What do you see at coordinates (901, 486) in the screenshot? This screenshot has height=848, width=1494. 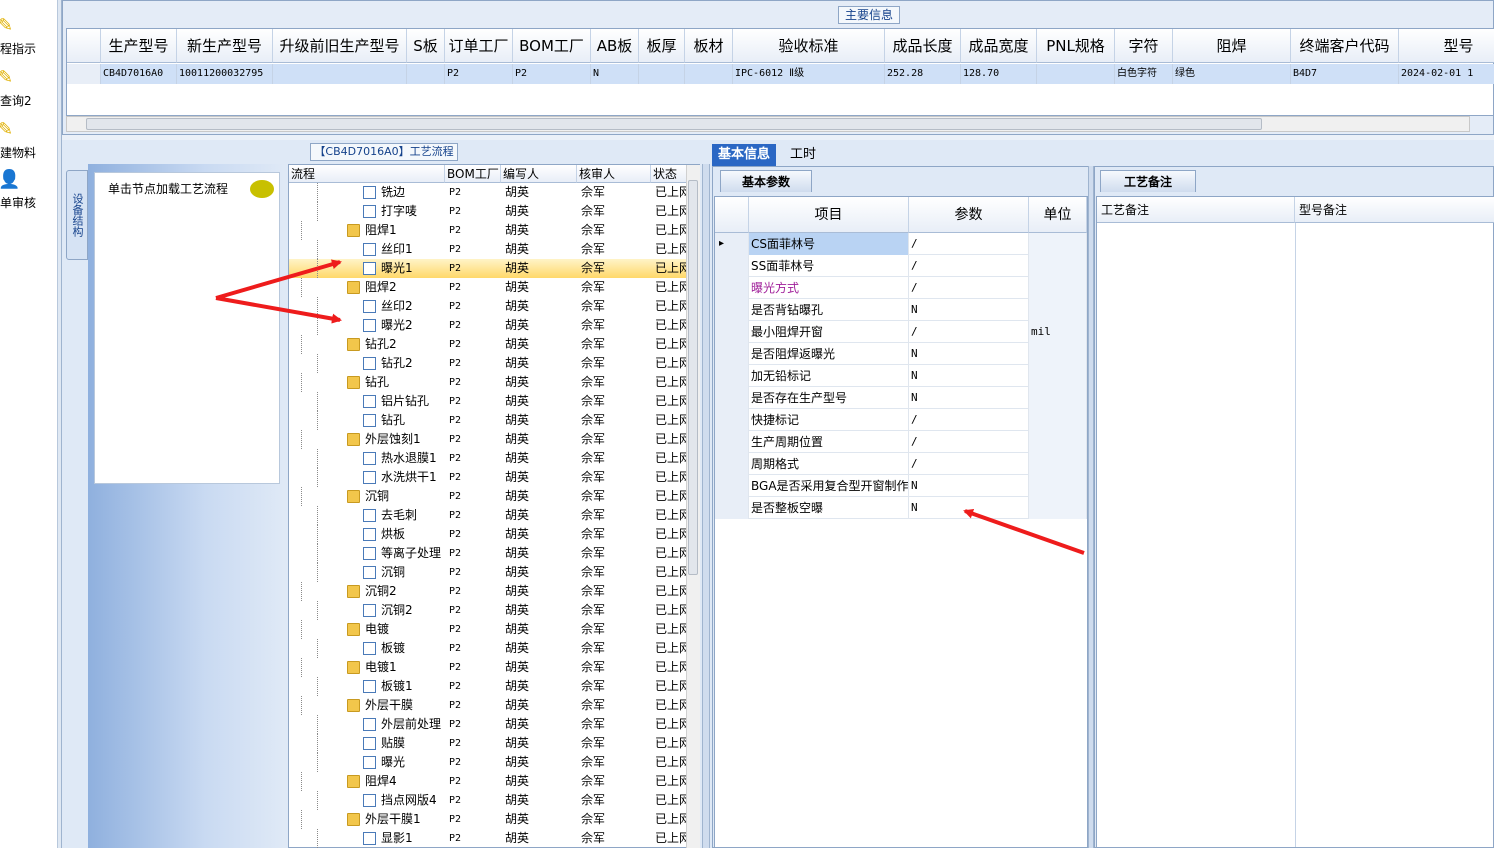 I see `param-row: BGA是否采用复合型开窗制作 N` at bounding box center [901, 486].